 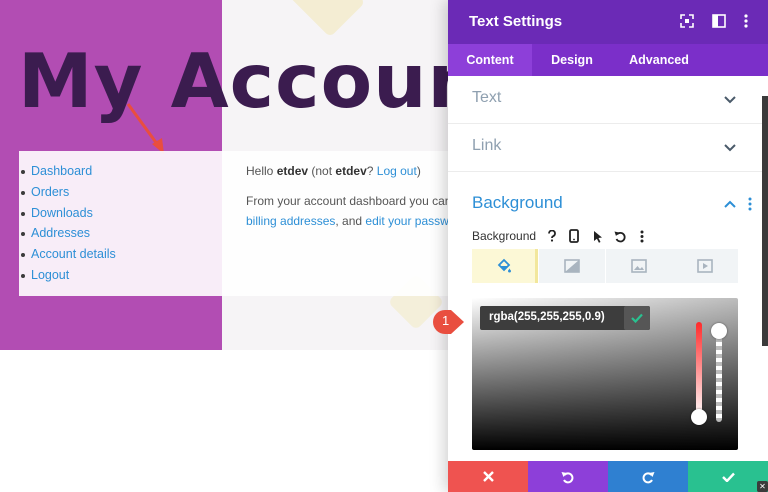 What do you see at coordinates (547, 317) in the screenshot?
I see `color-value-text: rgba(255,255,255,0.9)` at bounding box center [547, 317].